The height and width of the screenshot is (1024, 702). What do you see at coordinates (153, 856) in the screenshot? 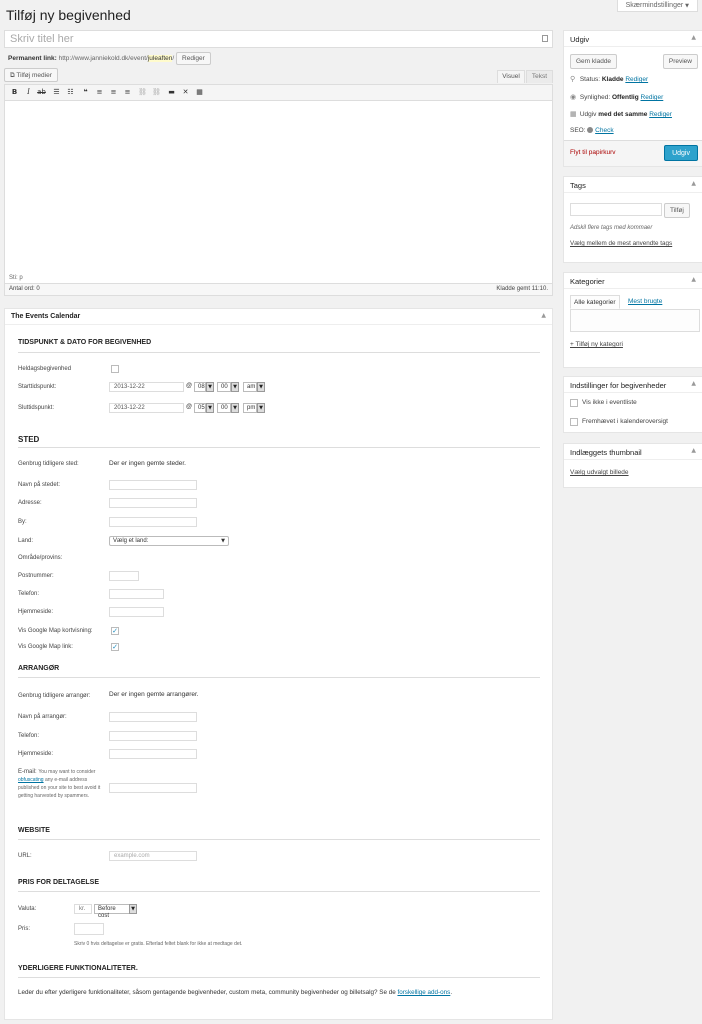
I see `url-input: example.com` at bounding box center [153, 856].